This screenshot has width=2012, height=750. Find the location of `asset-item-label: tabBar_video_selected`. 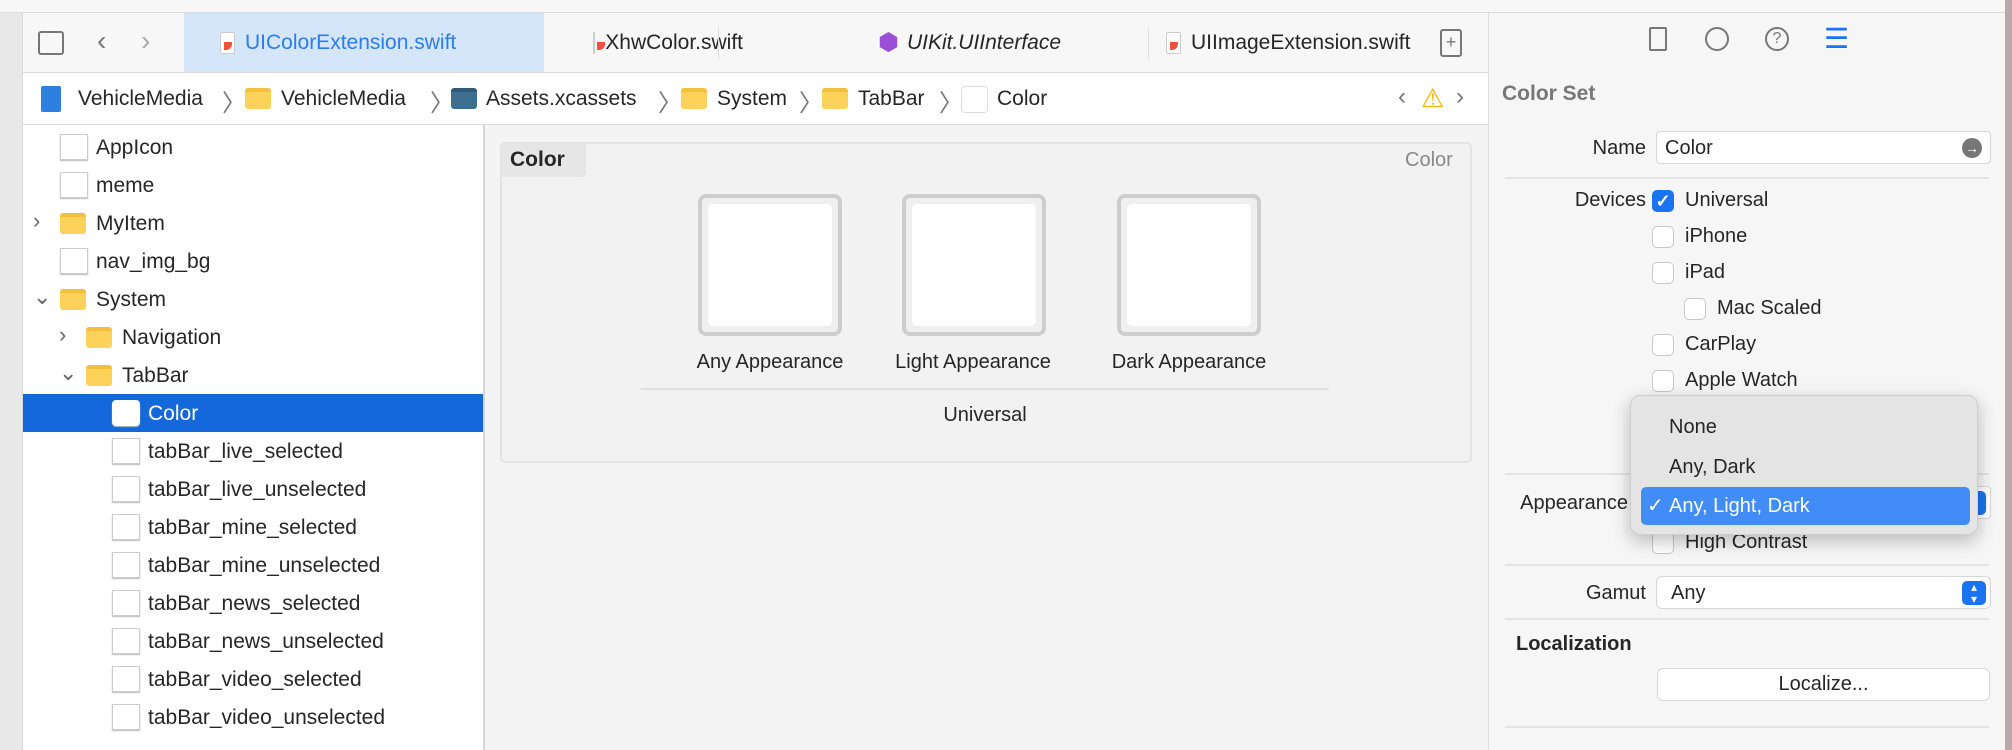

asset-item-label: tabBar_video_selected is located at coordinates (255, 679).